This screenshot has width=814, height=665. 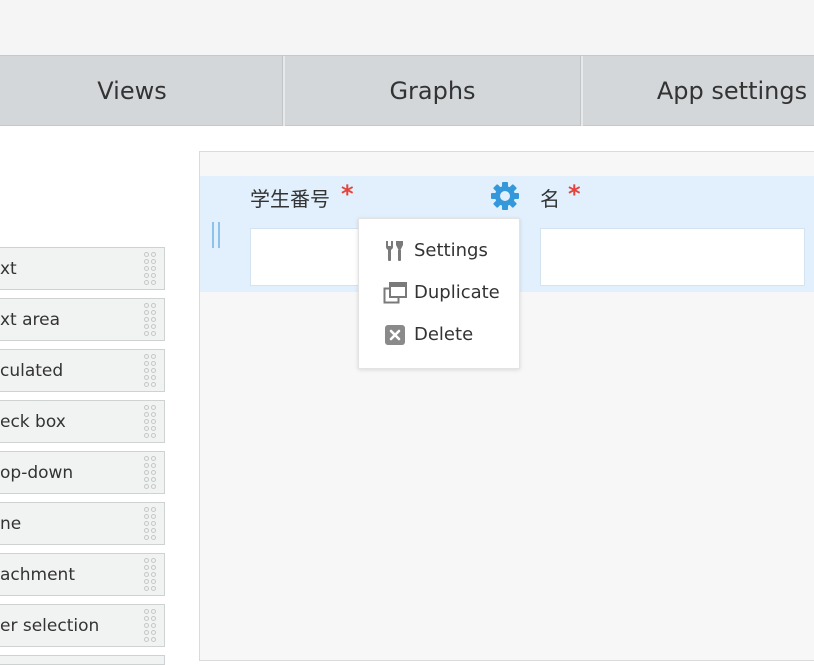 What do you see at coordinates (217, 235) in the screenshot?
I see `row-drag-handle-icon` at bounding box center [217, 235].